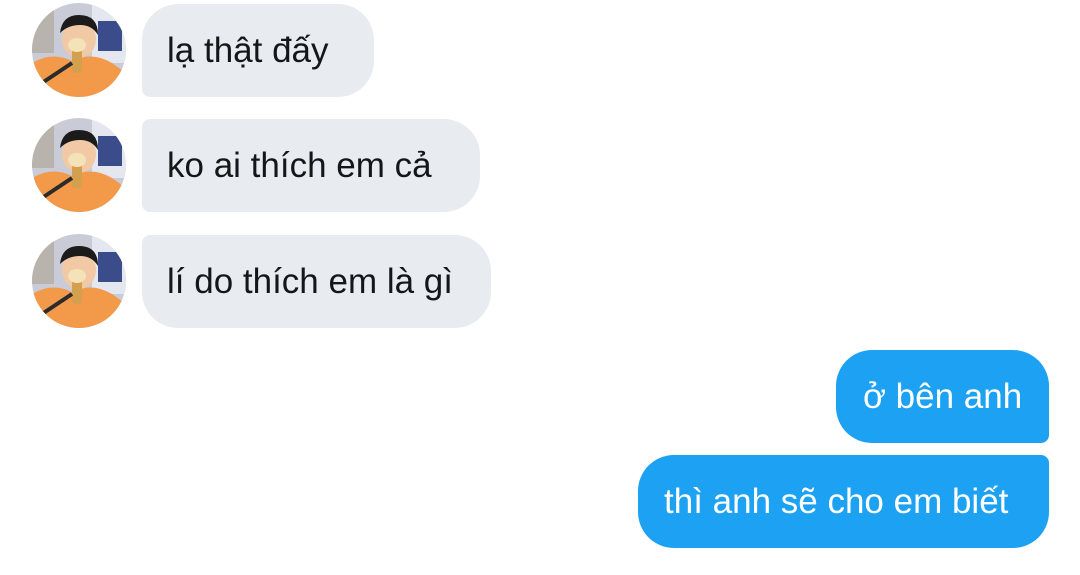  I want to click on message-text: thì anh sẽ cho em biết, so click(836, 501).